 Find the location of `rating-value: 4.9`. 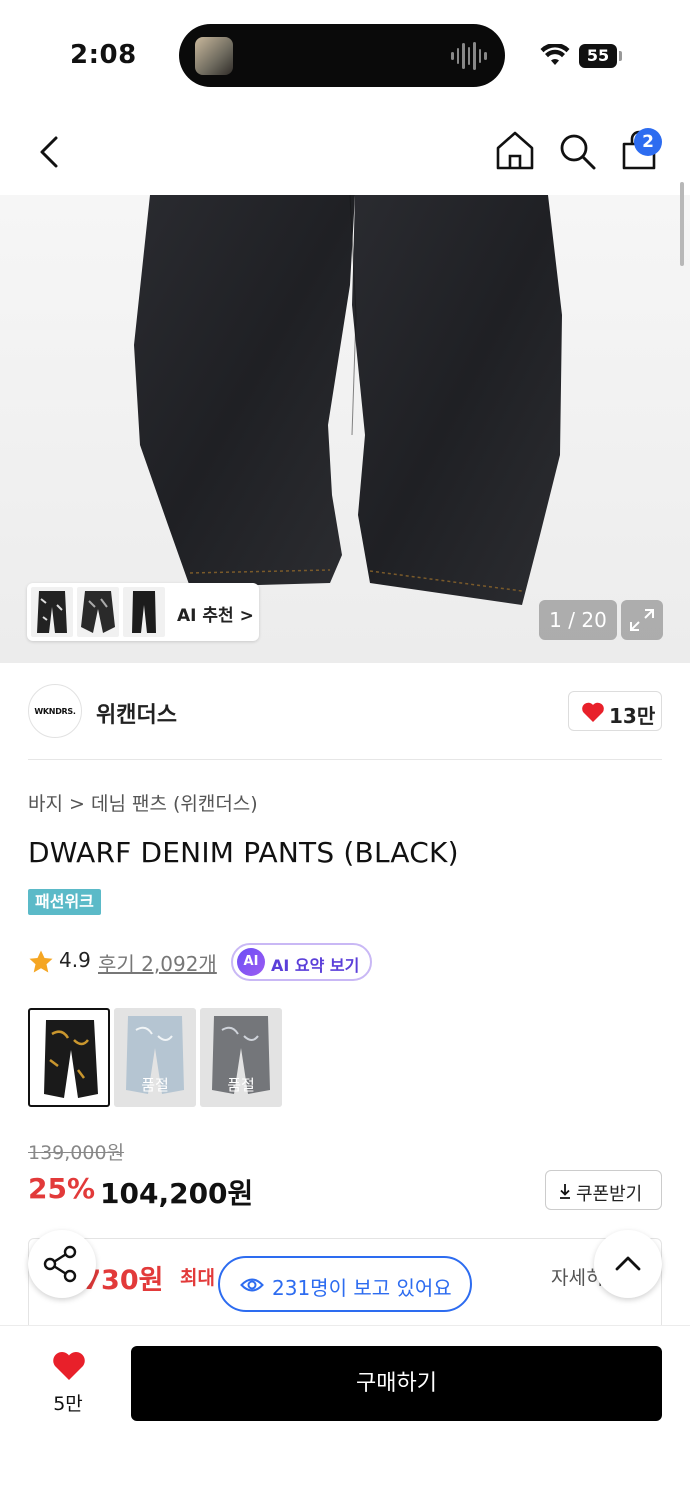

rating-value: 4.9 is located at coordinates (75, 960).